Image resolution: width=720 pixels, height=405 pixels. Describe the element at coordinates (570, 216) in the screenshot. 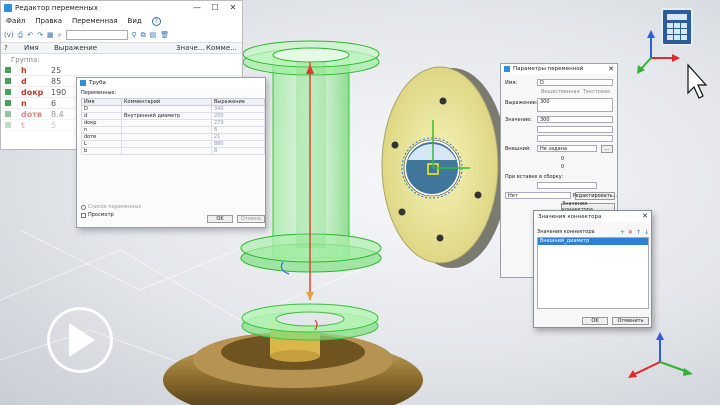

I see `connector-title: Значения коннектора` at that location.